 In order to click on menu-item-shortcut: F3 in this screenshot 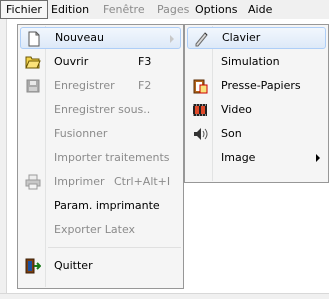, I will do `click(145, 61)`.